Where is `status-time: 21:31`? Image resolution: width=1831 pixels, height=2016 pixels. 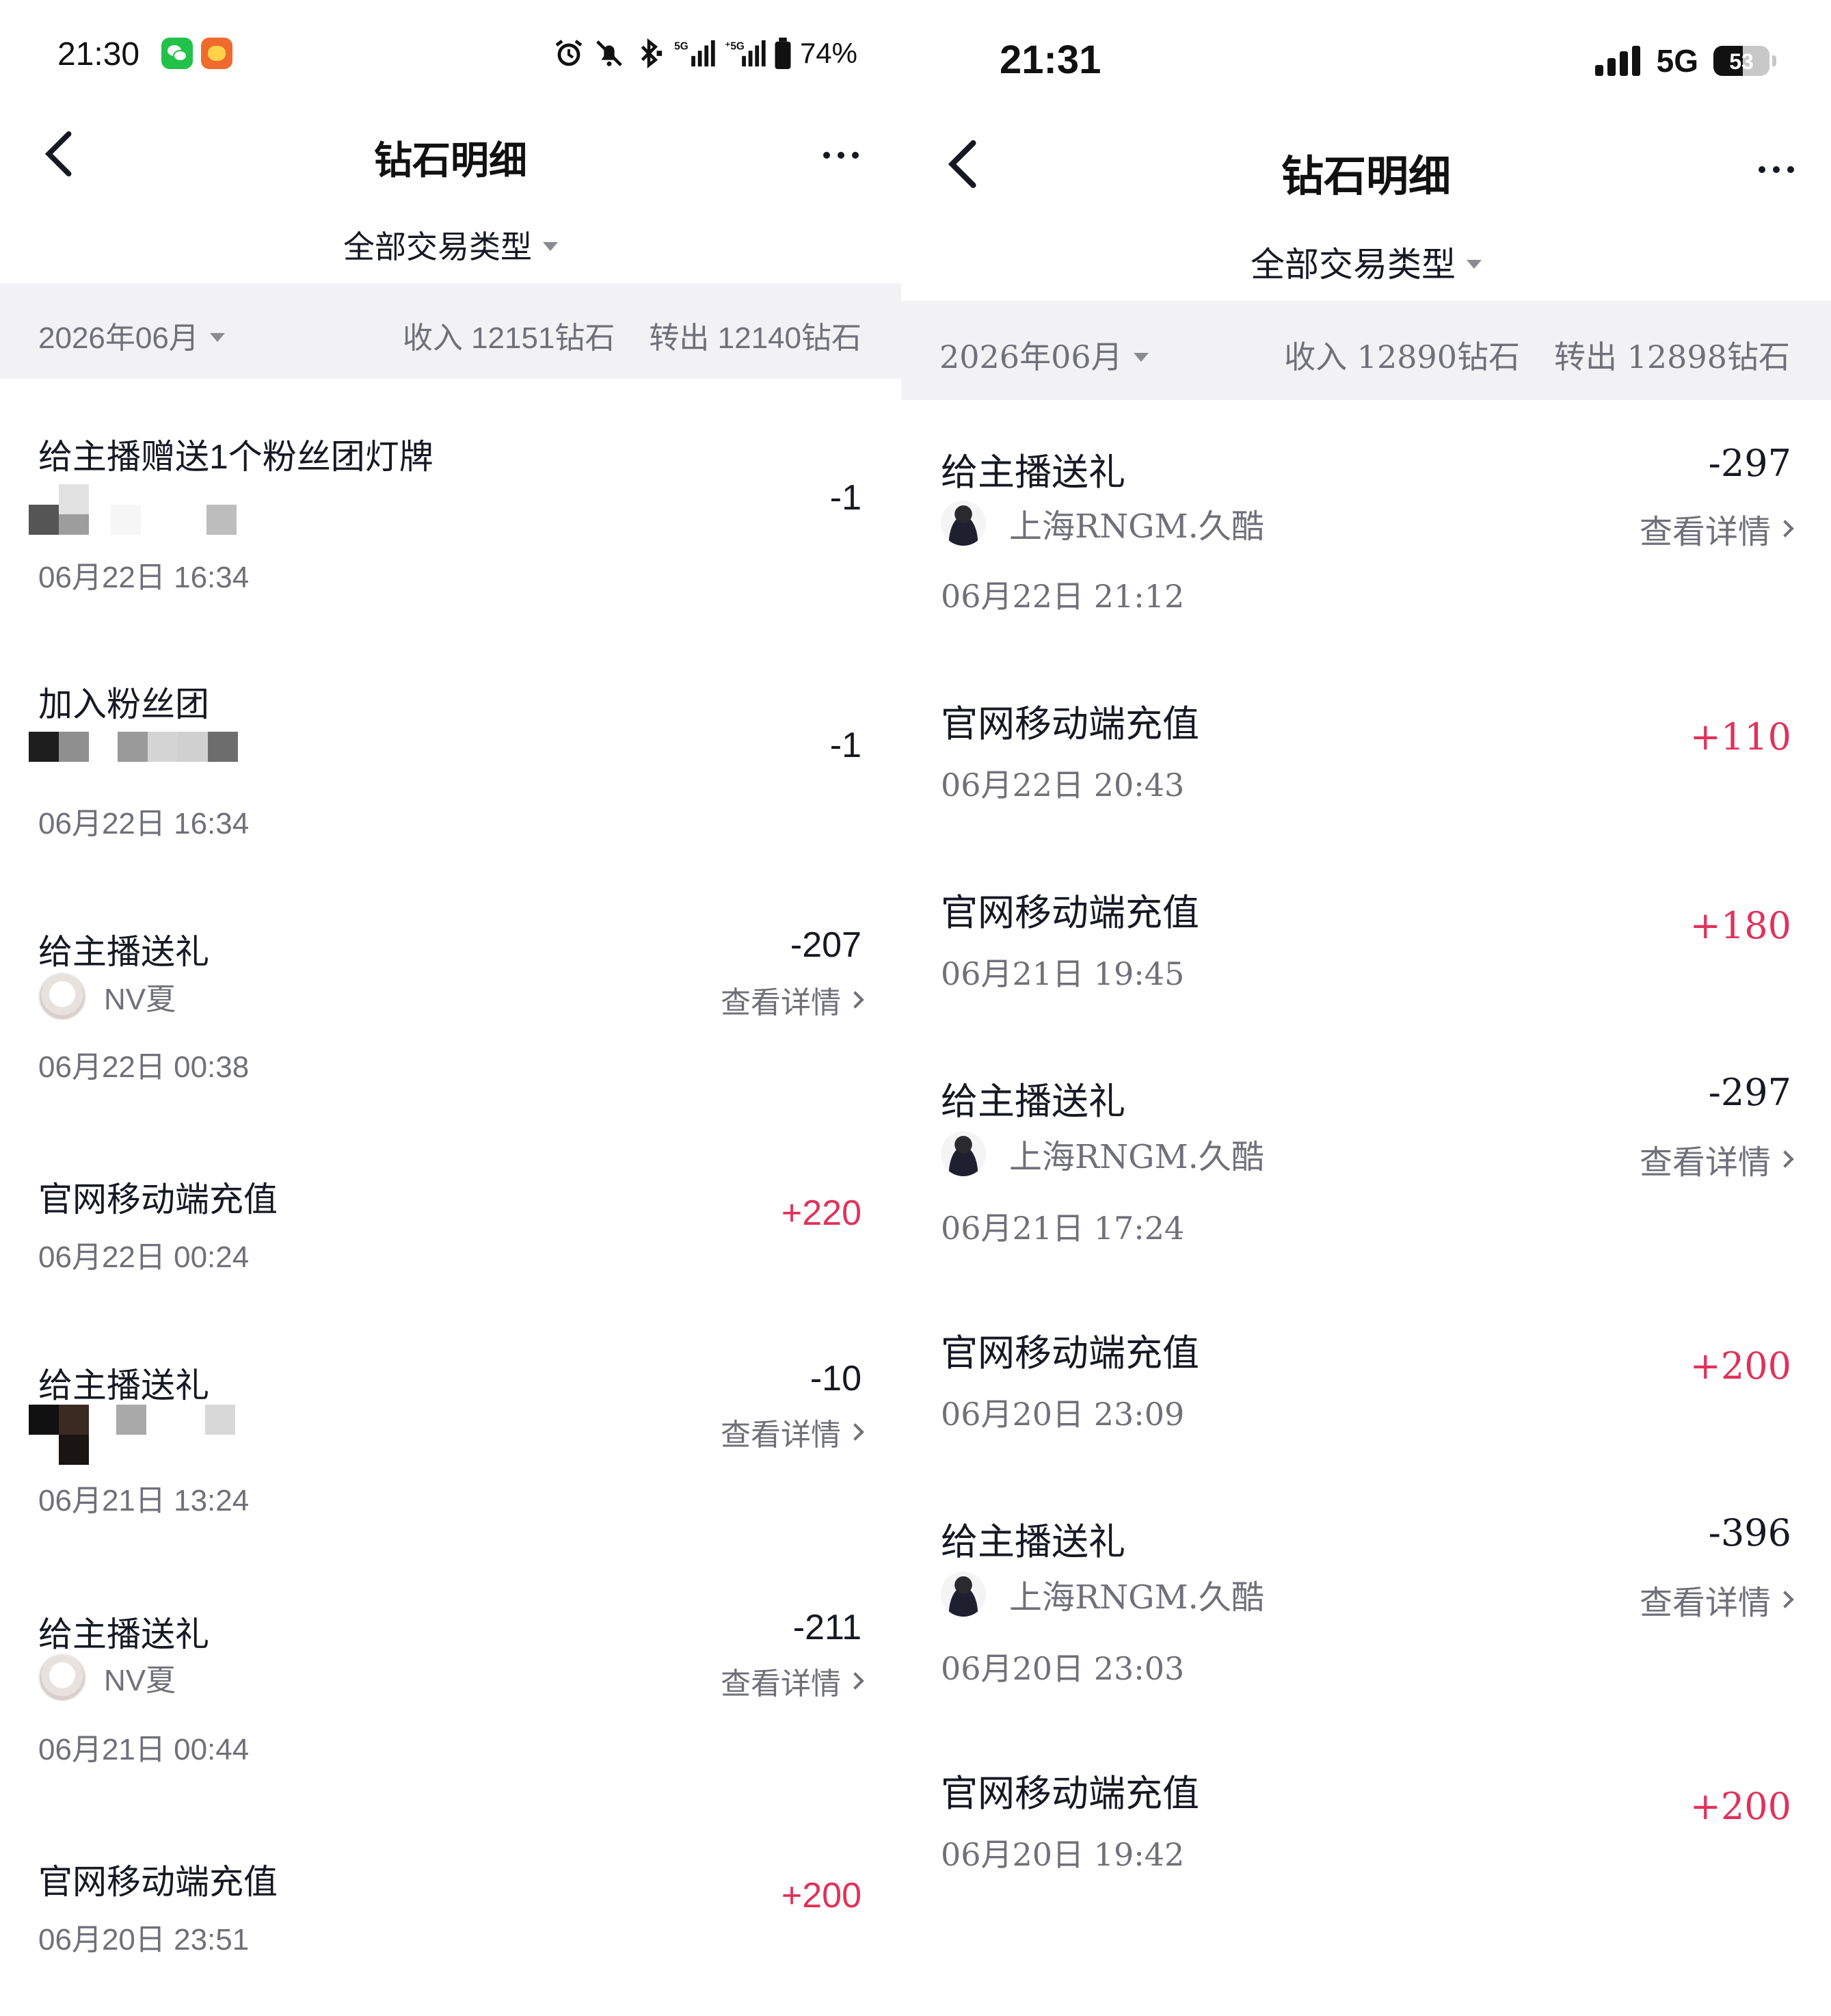 status-time: 21:31 is located at coordinates (1050, 60).